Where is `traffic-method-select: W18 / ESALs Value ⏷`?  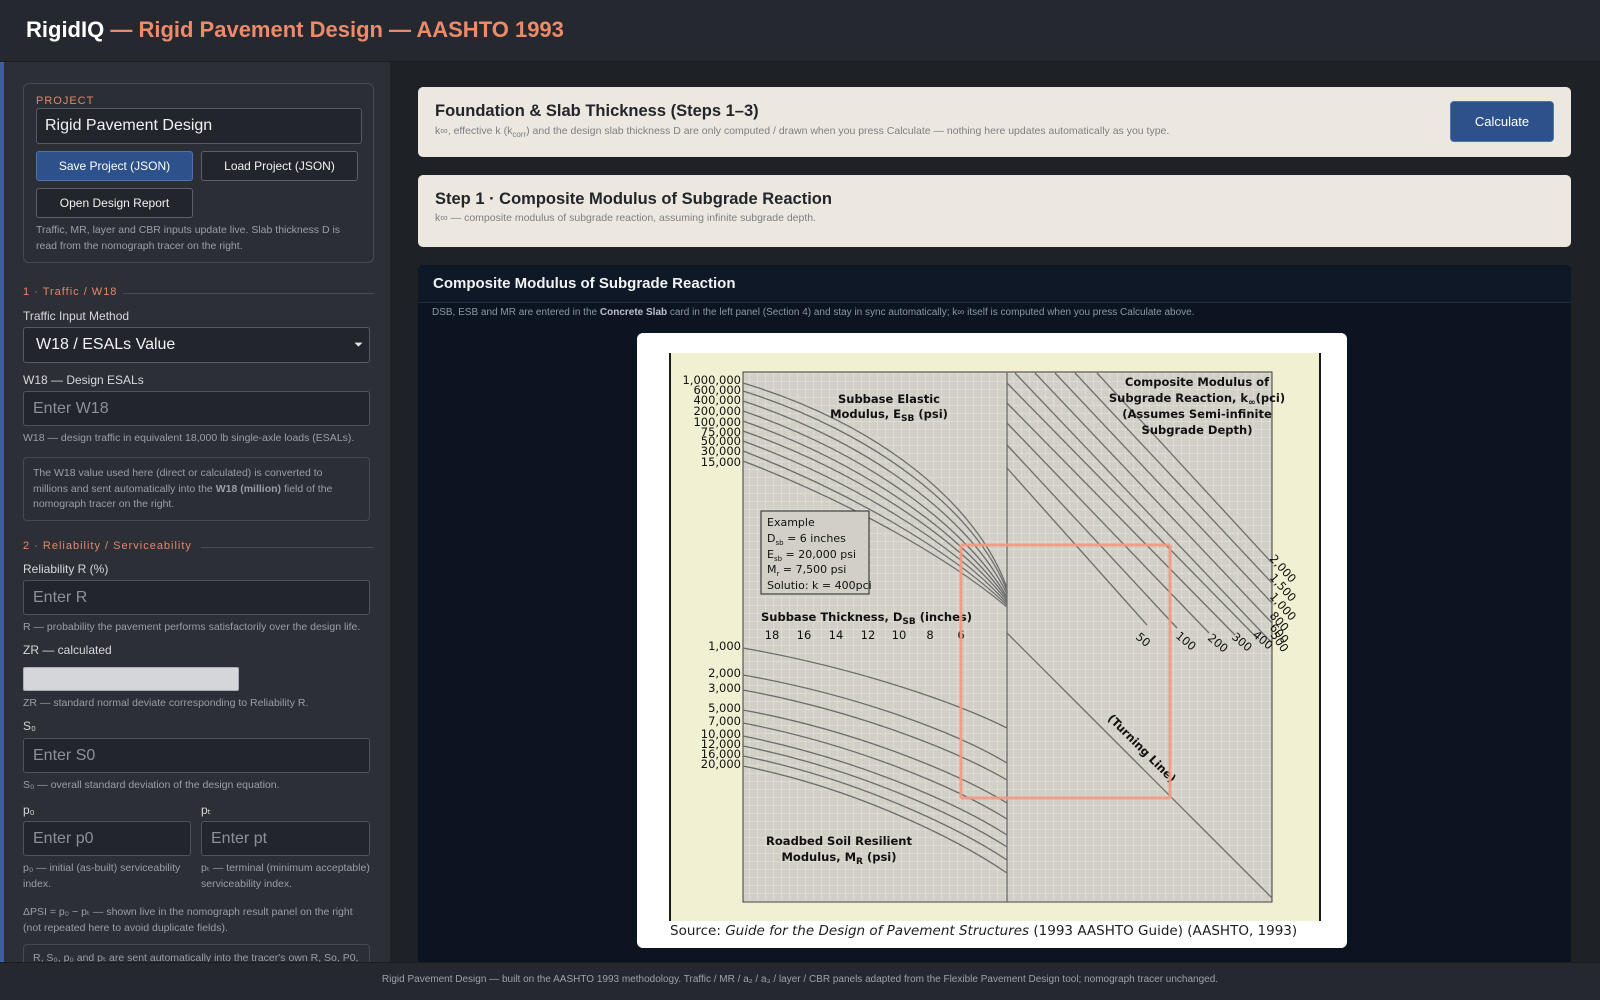 traffic-method-select: W18 / ESALs Value ⏷ is located at coordinates (196, 345).